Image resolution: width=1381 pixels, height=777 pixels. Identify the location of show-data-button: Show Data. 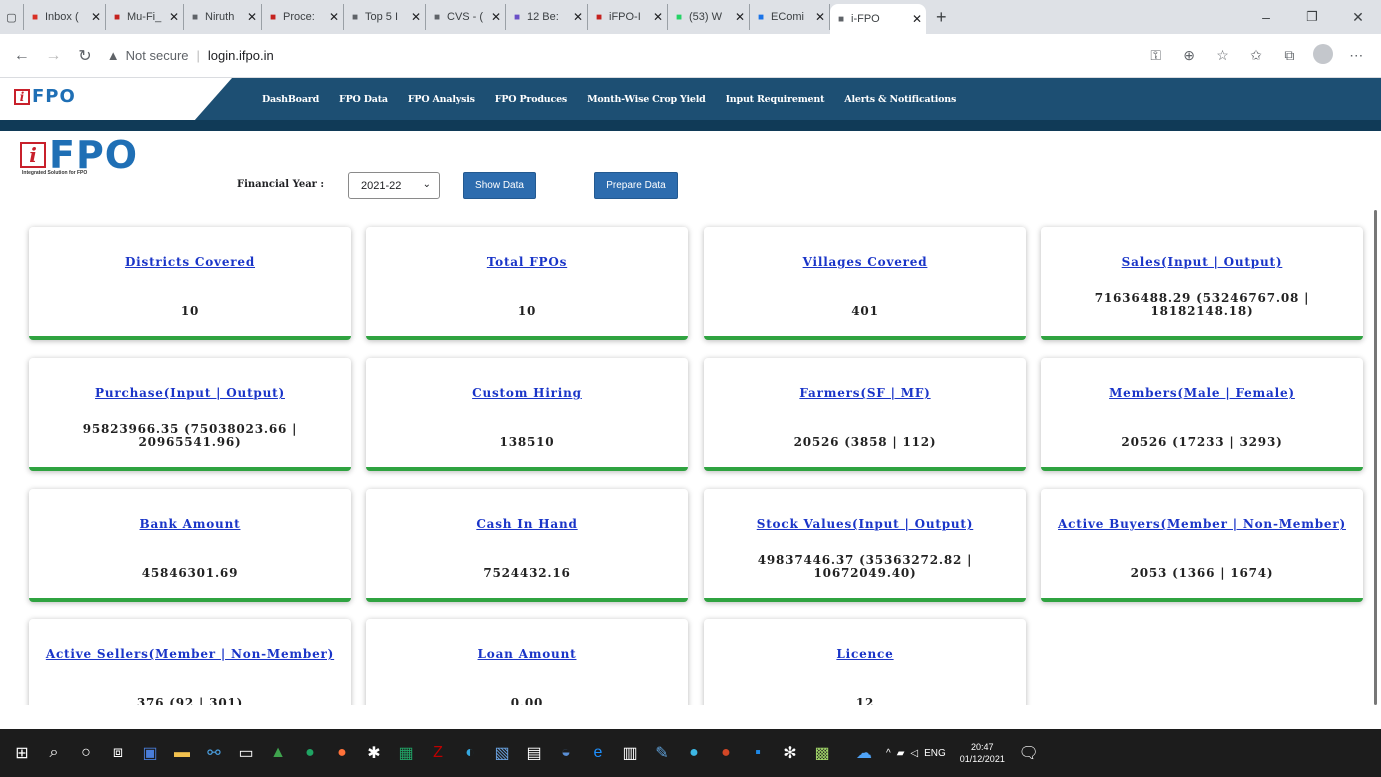
(499, 185).